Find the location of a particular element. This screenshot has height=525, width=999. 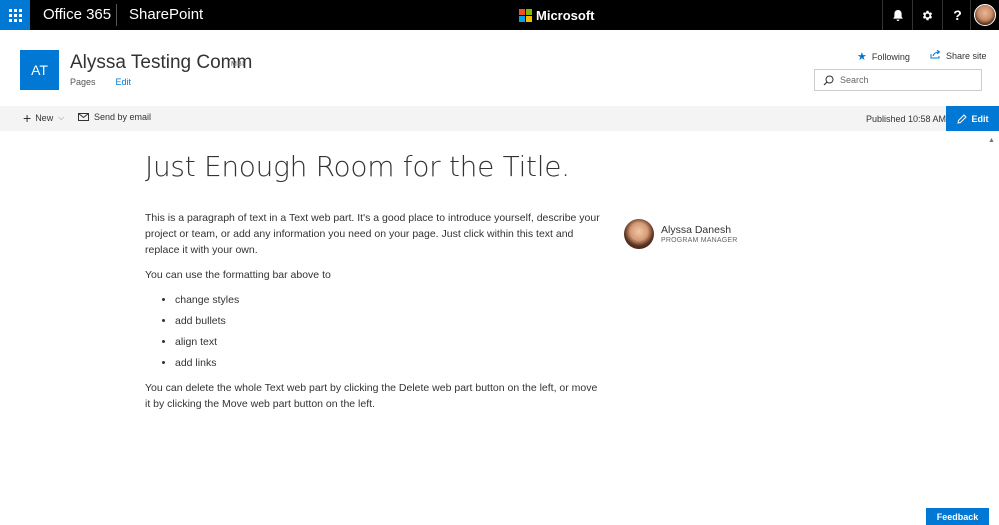

share-site-label: Share site is located at coordinates (966, 56).